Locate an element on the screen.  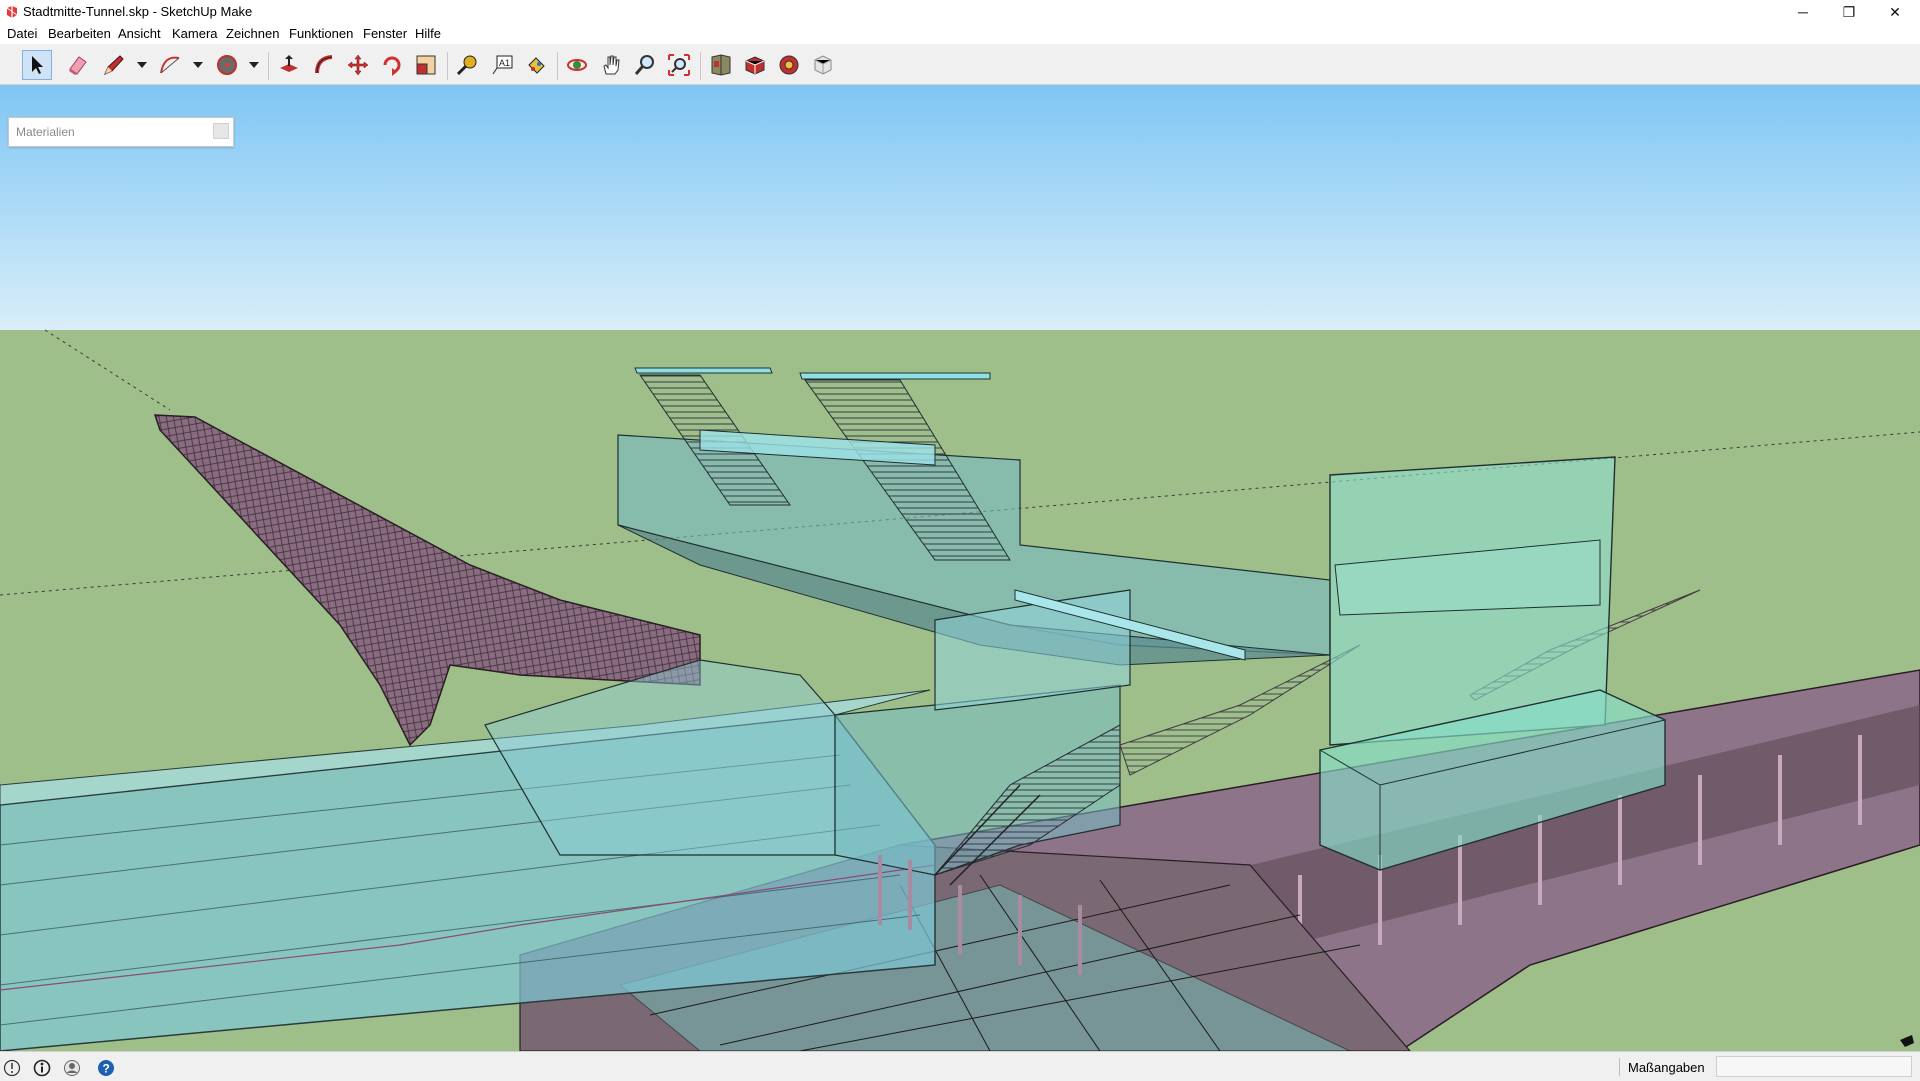
measurements-label: Maßangaben is located at coordinates (1666, 1067).